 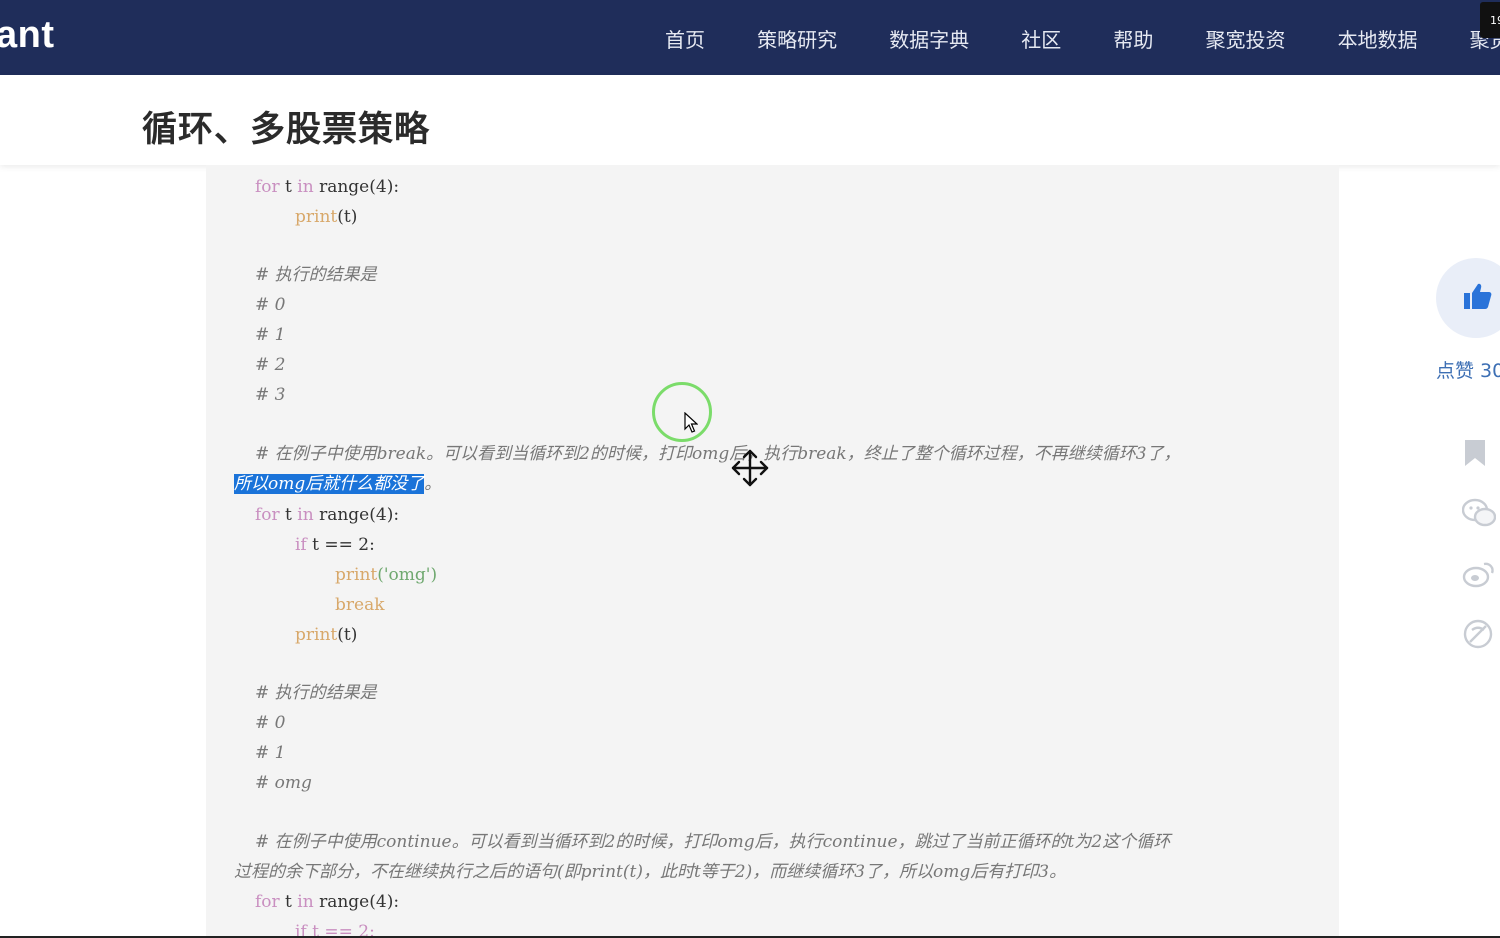 I want to click on nav-item-home: 首页, so click(x=685, y=38).